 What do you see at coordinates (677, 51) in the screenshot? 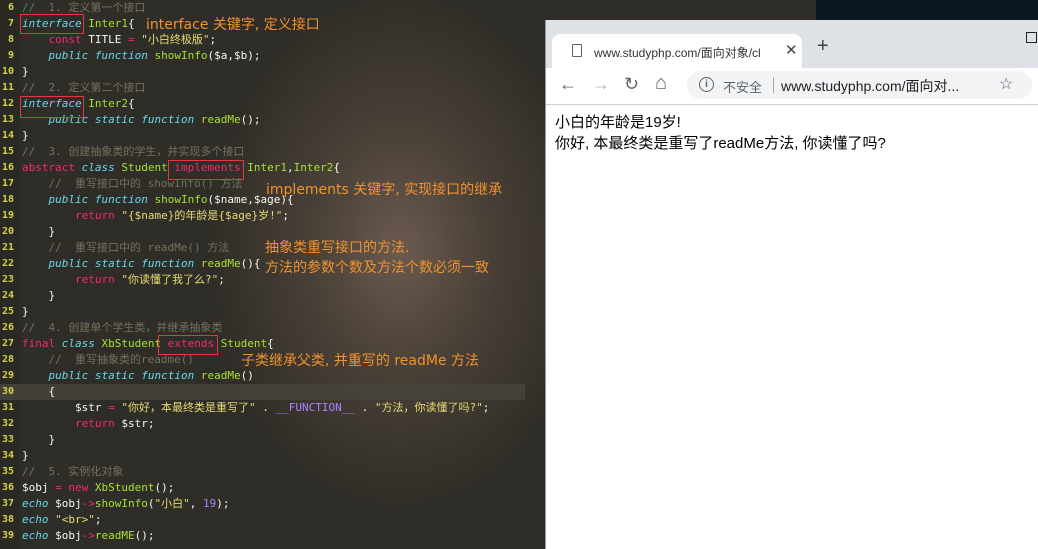
I see `browser-tab: www.studyphp.com/面向对象/cl ✕` at bounding box center [677, 51].